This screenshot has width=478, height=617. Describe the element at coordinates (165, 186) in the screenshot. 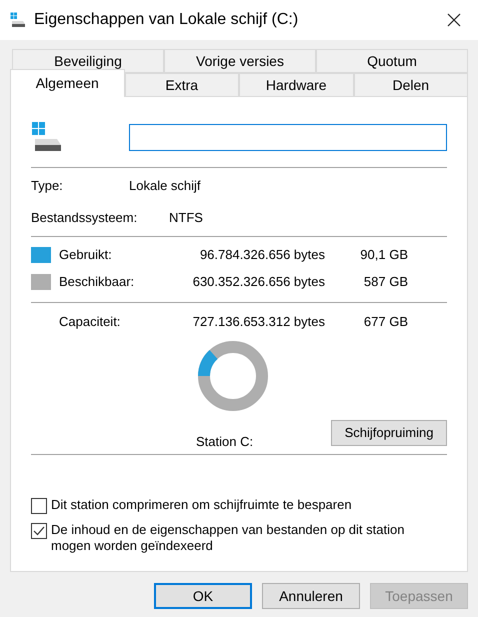

I see `info-value: Lokale schijf` at that location.